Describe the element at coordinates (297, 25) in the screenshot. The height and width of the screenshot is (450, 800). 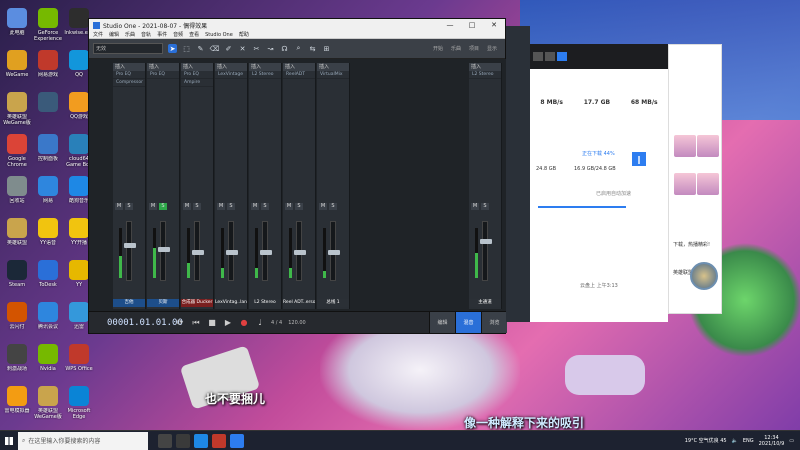
I see `studio-one-titlebar: Studio One - 2021-08-07 - 偶得效果 — □ ✕` at that location.